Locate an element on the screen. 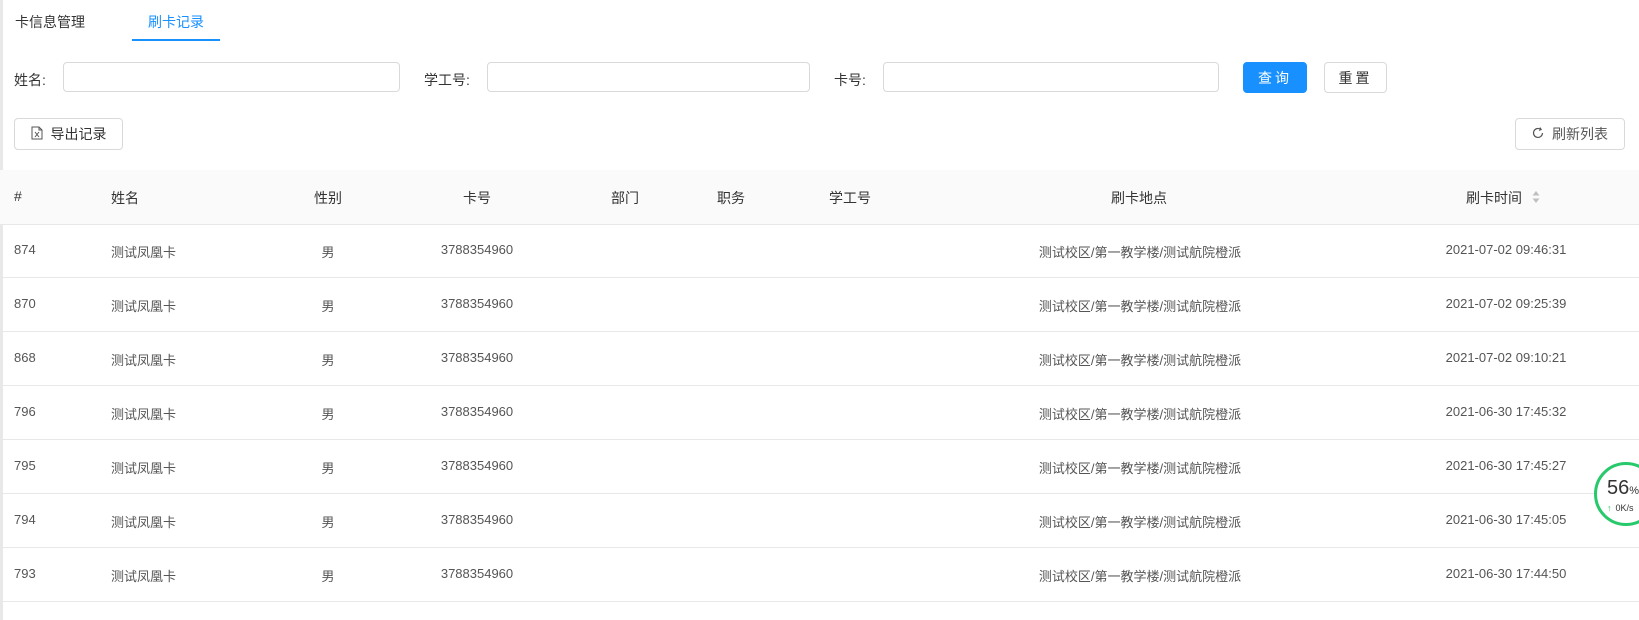 The image size is (1639, 620). reset-button: 重置 is located at coordinates (1355, 77).